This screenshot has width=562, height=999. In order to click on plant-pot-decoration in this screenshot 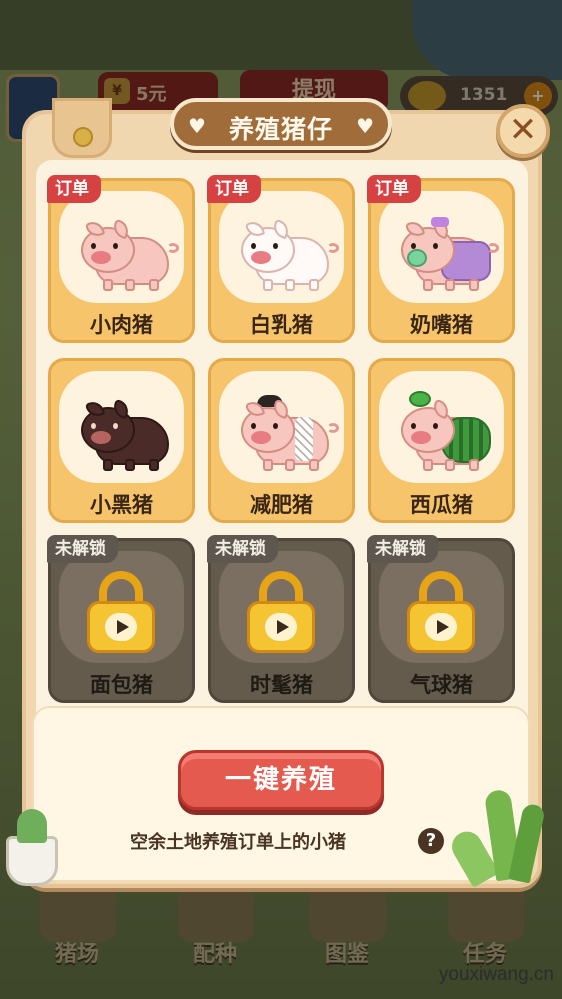, I will do `click(32, 847)`.